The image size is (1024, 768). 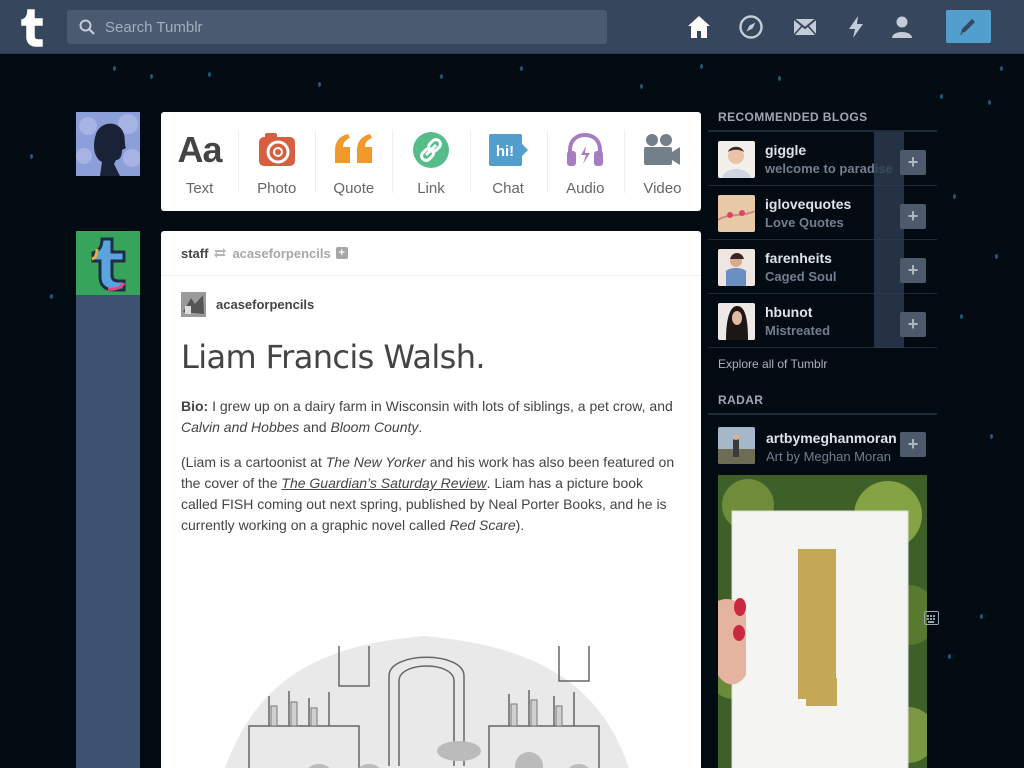 What do you see at coordinates (277, 188) in the screenshot?
I see `post-type-photo-label: Photo` at bounding box center [277, 188].